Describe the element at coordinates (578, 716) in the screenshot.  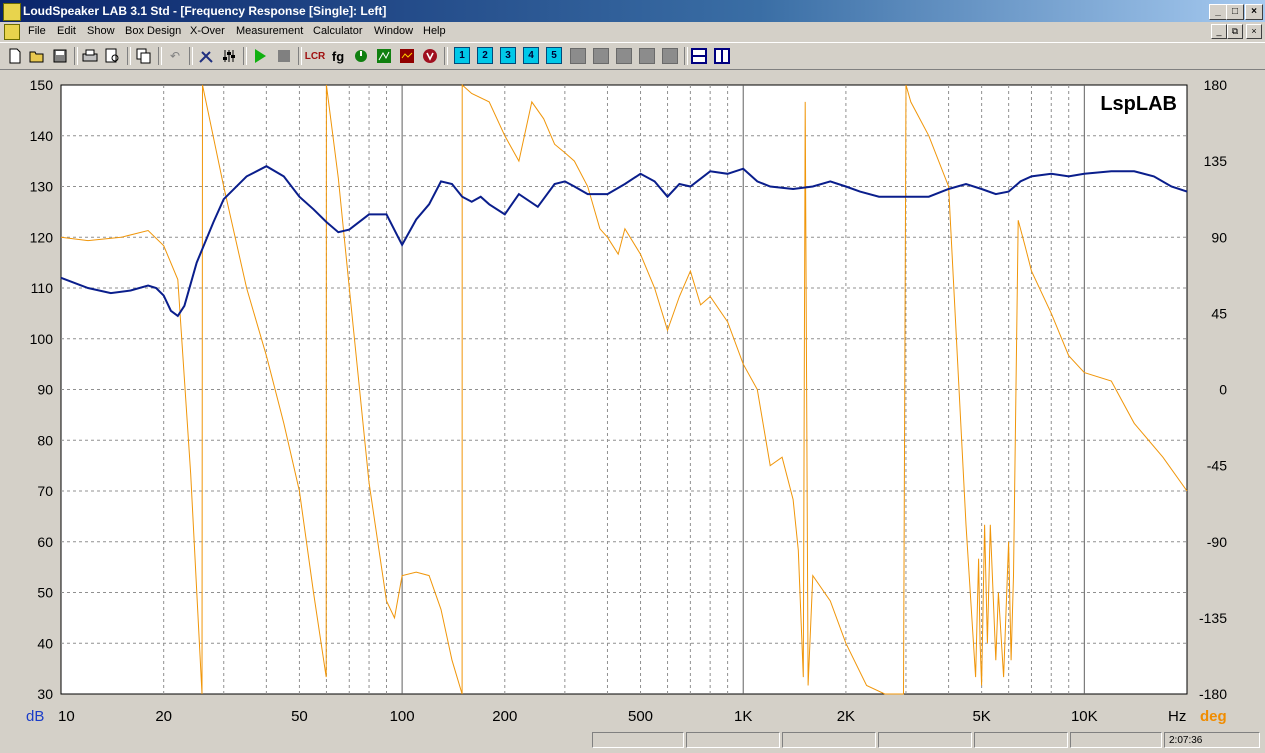
I see `x-axis-ticks: 10 20 50 100 200 500 1K 2K 5K 10K` at that location.